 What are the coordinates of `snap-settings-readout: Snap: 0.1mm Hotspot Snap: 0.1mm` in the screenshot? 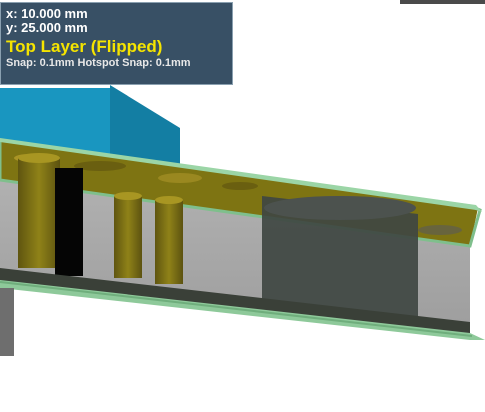 It's located at (98, 63).